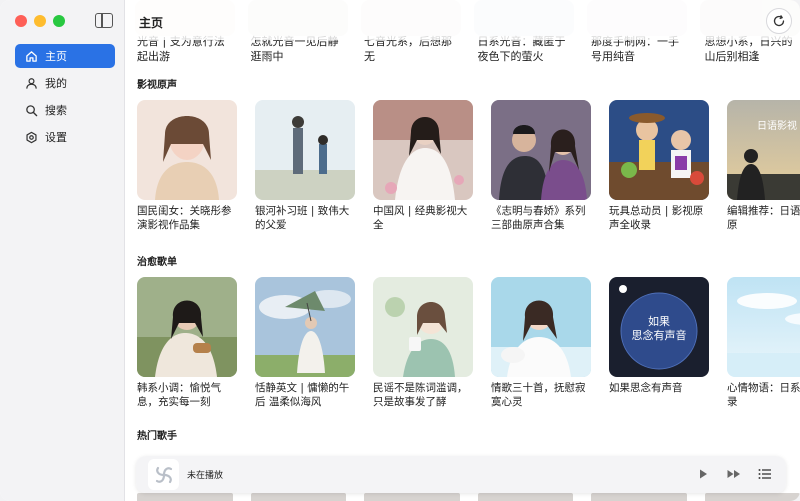 The width and height of the screenshot is (800, 501). I want to click on next-icon, so click(733, 474).